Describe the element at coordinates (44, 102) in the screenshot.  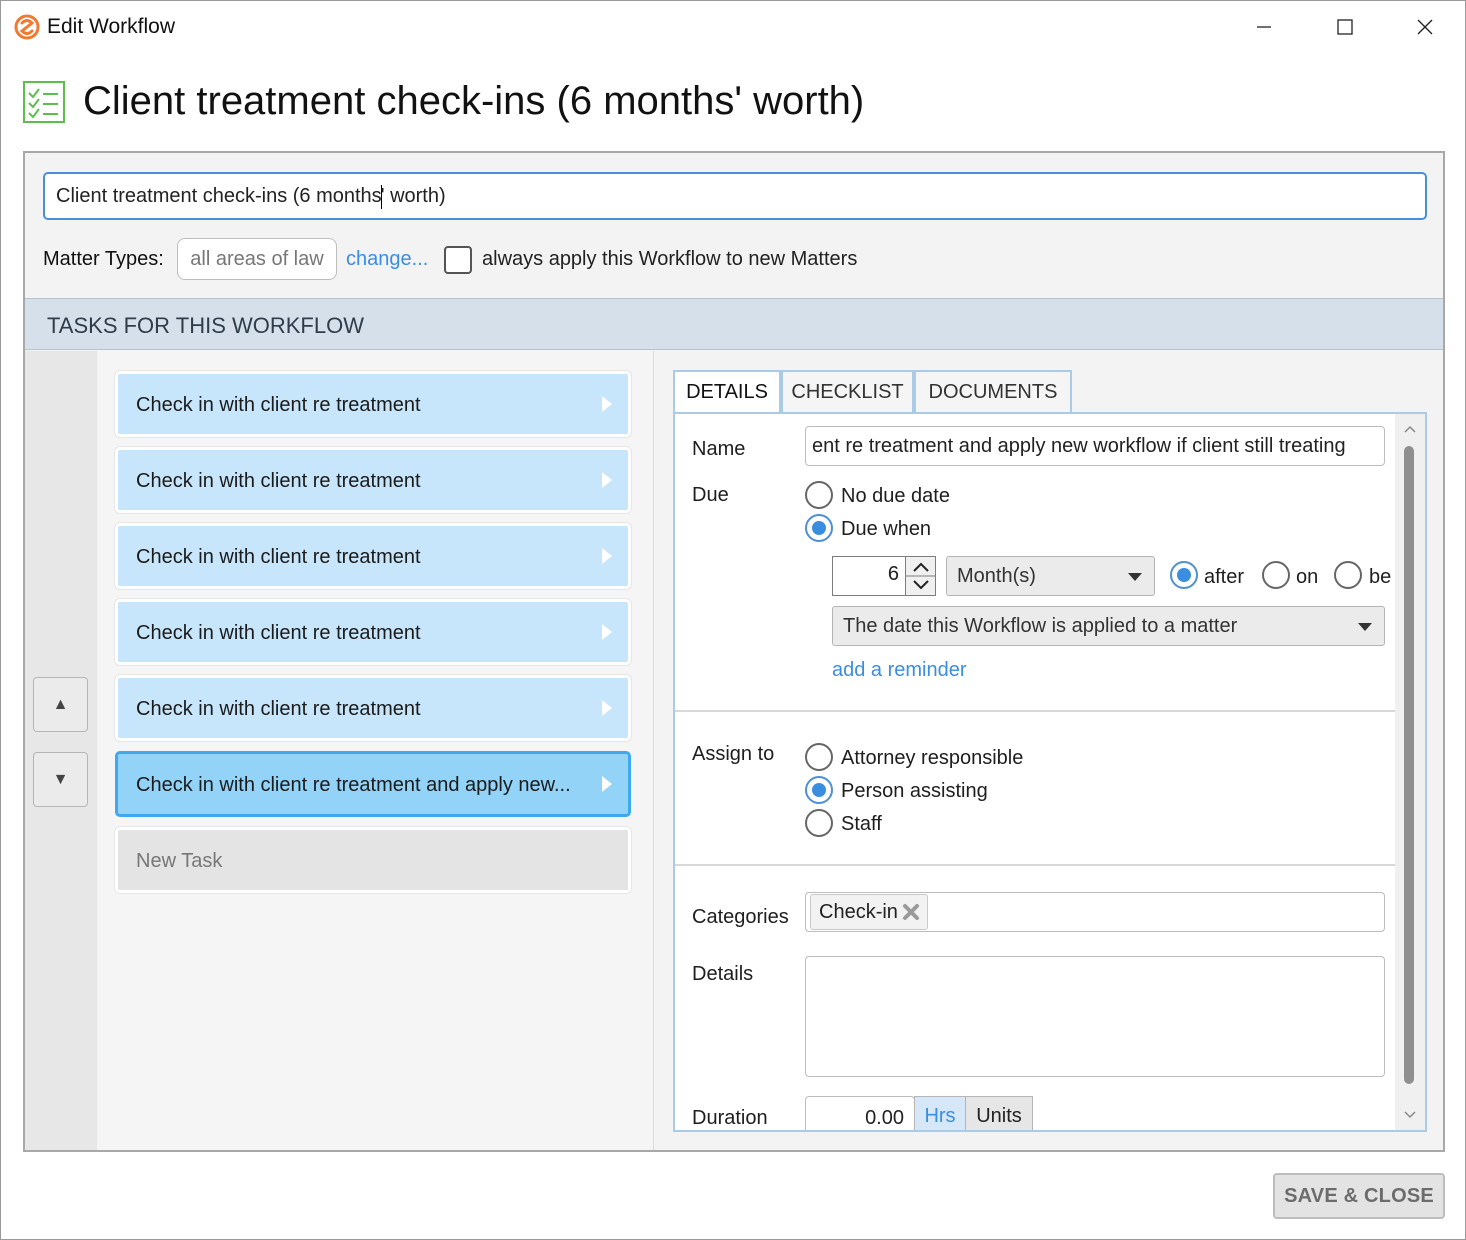
I see `checklist-icon` at that location.